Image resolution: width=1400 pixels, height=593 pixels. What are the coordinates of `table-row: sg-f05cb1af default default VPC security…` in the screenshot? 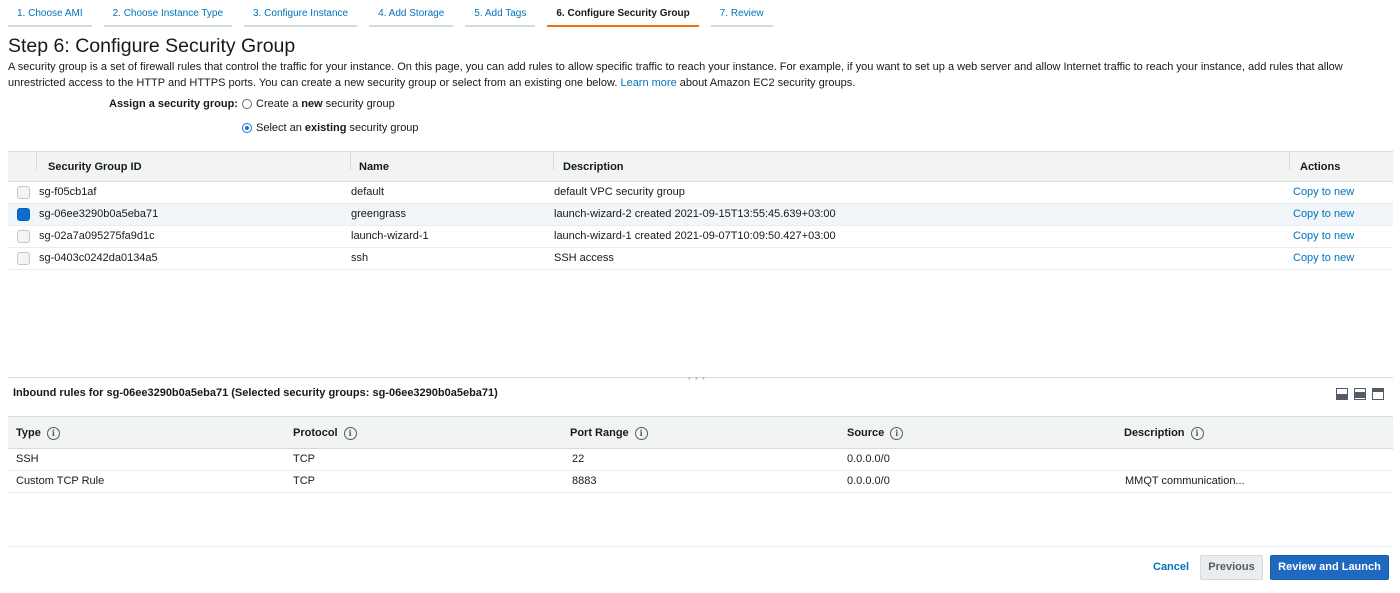 It's located at (700, 193).